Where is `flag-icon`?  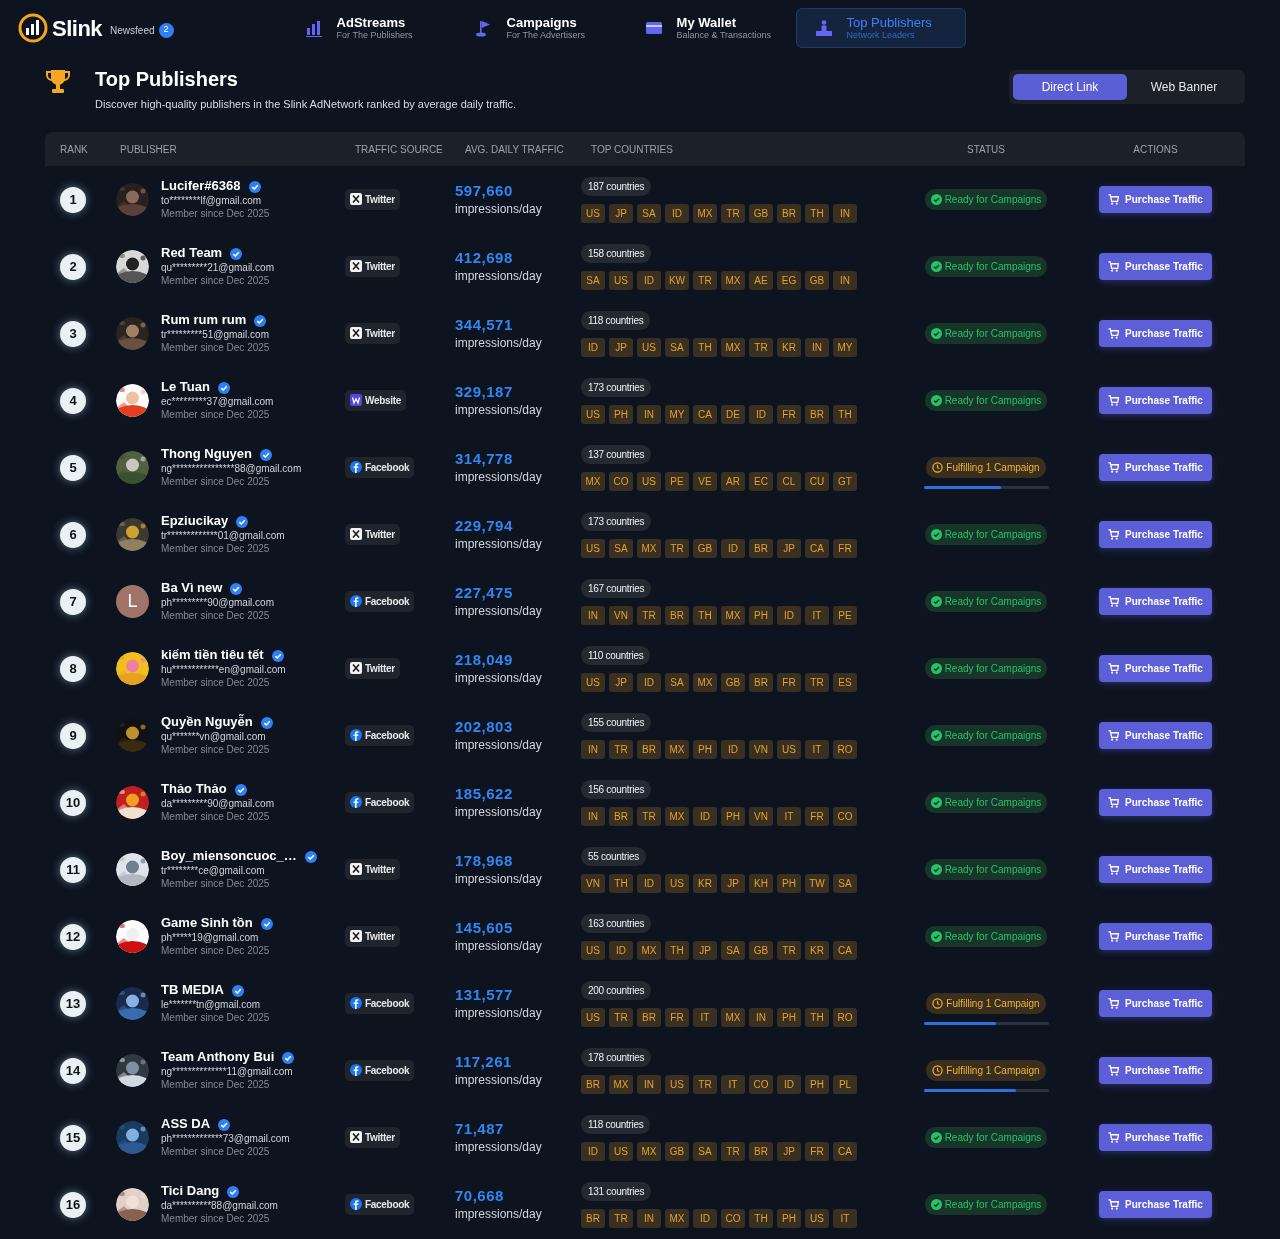 flag-icon is located at coordinates (483, 28).